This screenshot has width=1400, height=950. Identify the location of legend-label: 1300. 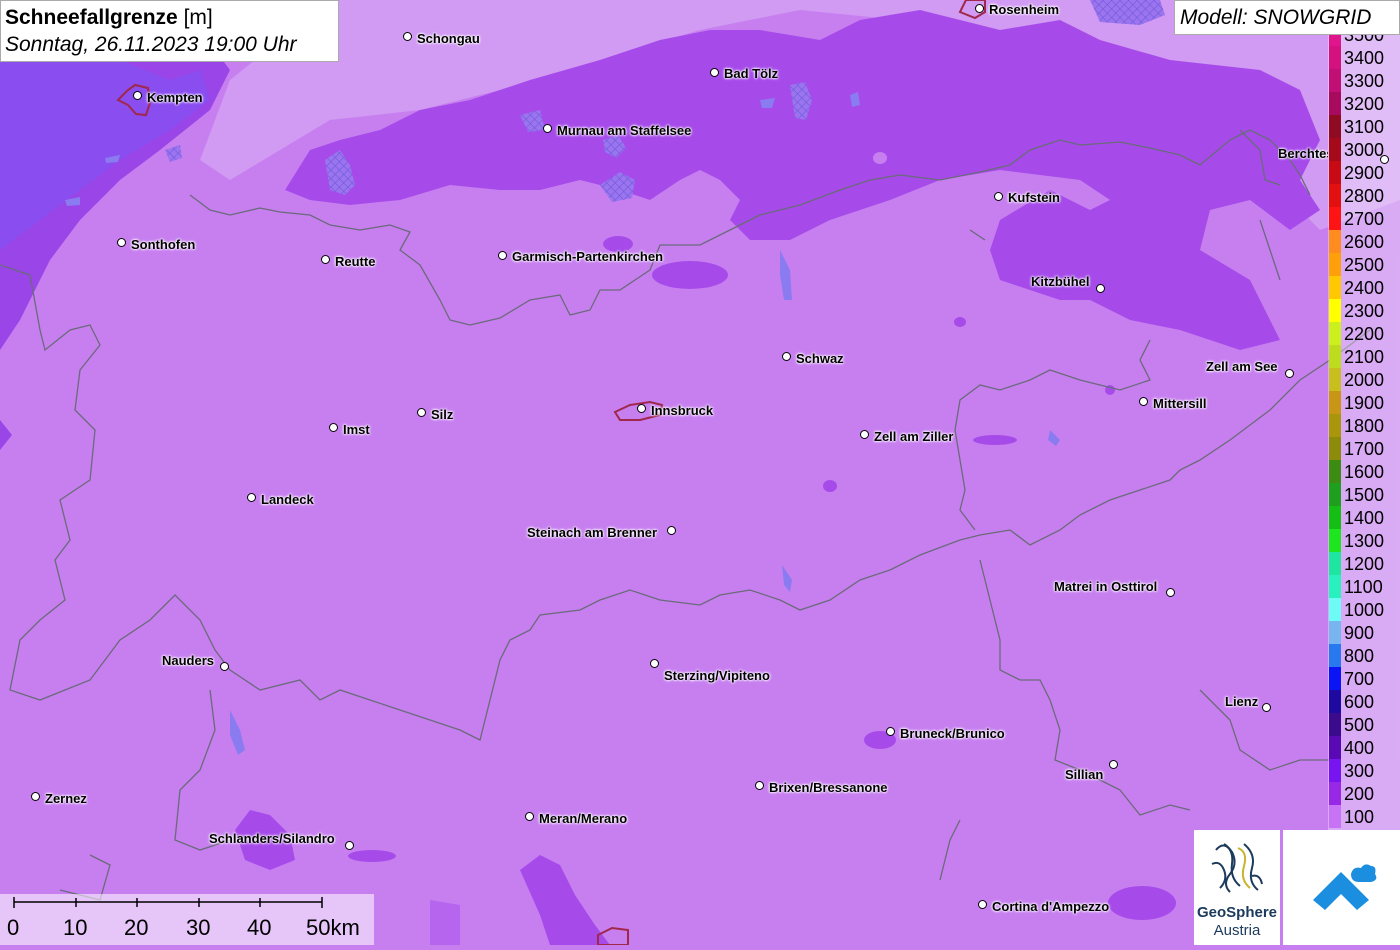
(1364, 541).